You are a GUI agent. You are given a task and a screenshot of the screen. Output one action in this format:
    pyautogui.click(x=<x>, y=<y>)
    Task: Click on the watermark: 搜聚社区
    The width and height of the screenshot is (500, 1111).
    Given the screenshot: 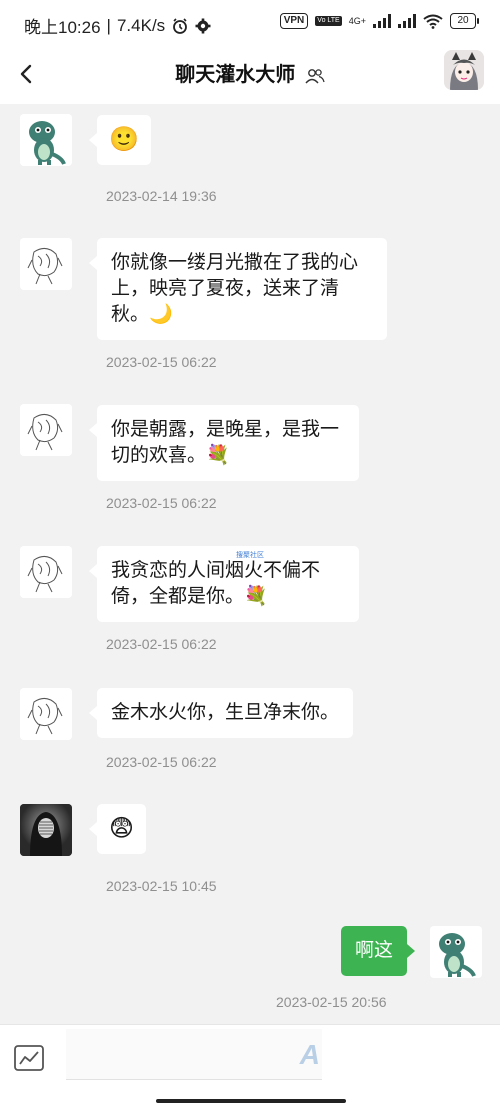 What is the action you would take?
    pyautogui.click(x=250, y=555)
    